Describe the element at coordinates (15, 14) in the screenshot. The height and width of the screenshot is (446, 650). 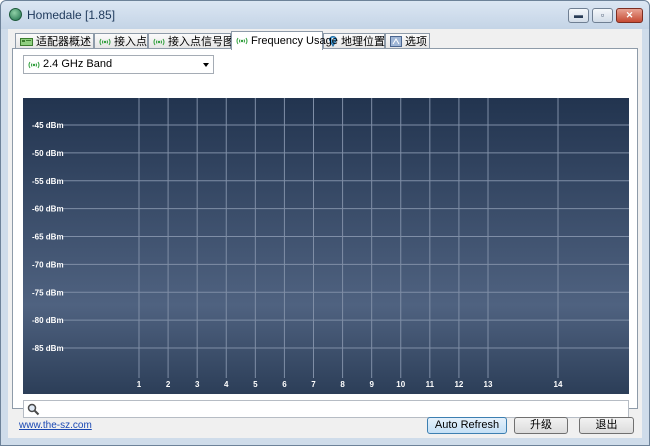
I see `app-logo-icon` at that location.